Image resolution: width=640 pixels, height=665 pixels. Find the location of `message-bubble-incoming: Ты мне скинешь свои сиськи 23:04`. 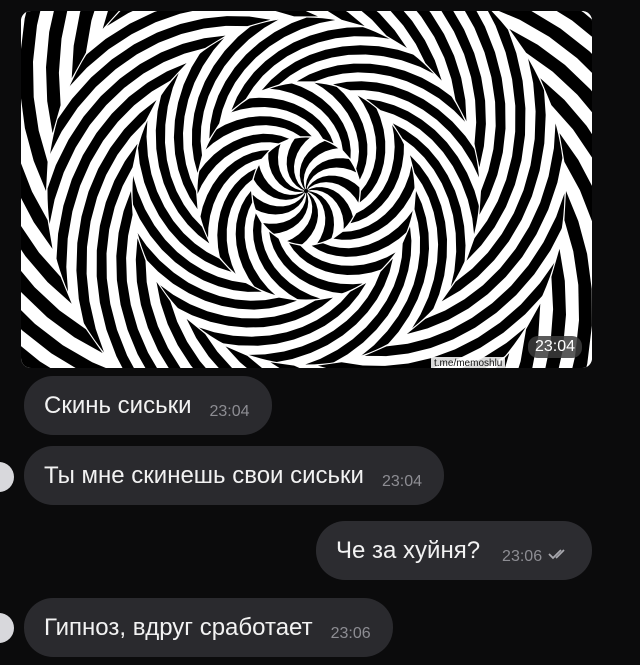

message-bubble-incoming: Ты мне скинешь свои сиськи 23:04 is located at coordinates (234, 475).